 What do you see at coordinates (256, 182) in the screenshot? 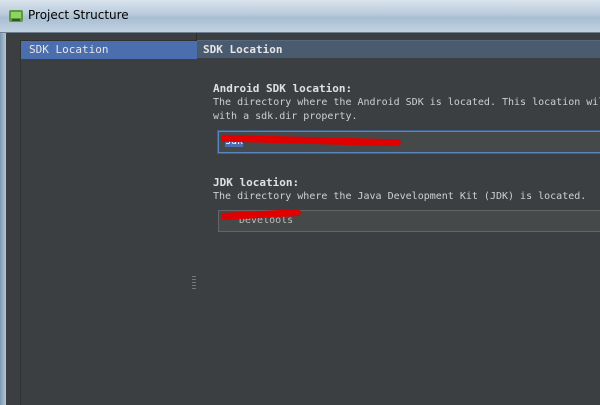
I see `jdk-title: JDK location:` at bounding box center [256, 182].